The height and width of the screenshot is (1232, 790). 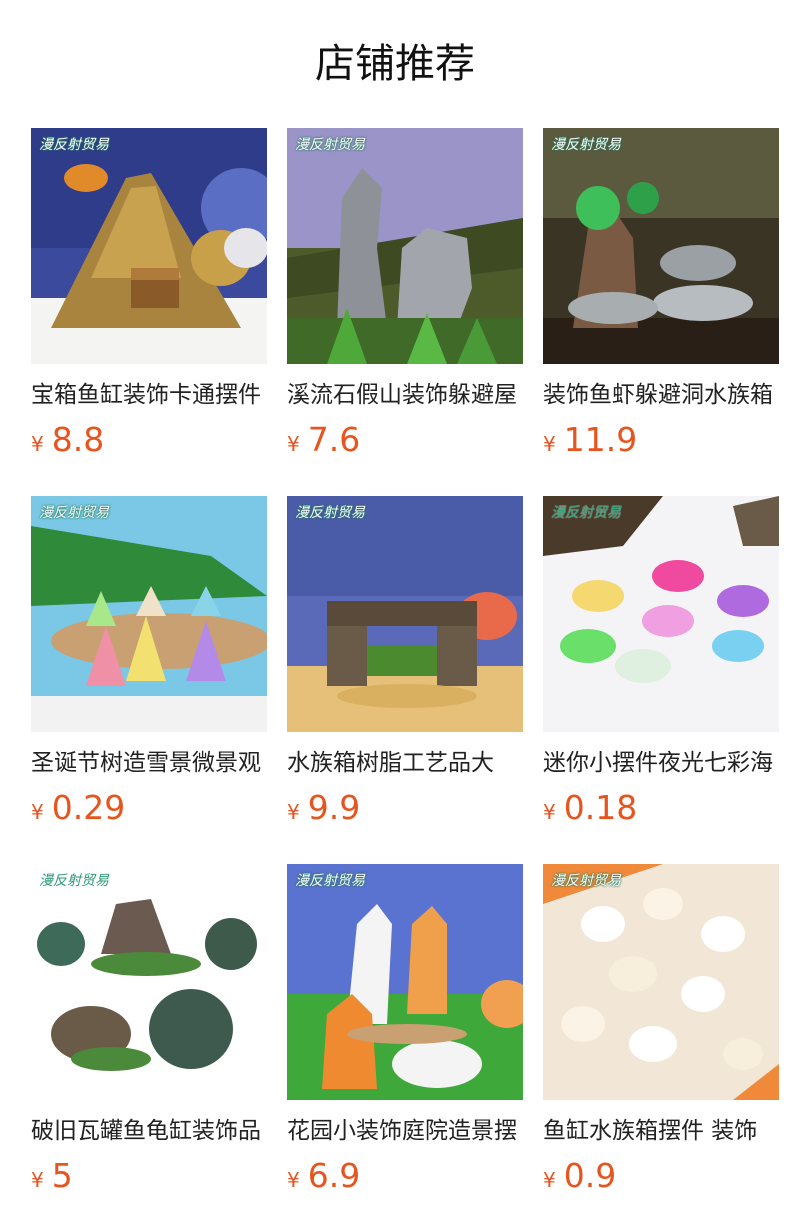 What do you see at coordinates (334, 807) in the screenshot?
I see `price-value: 9.9` at bounding box center [334, 807].